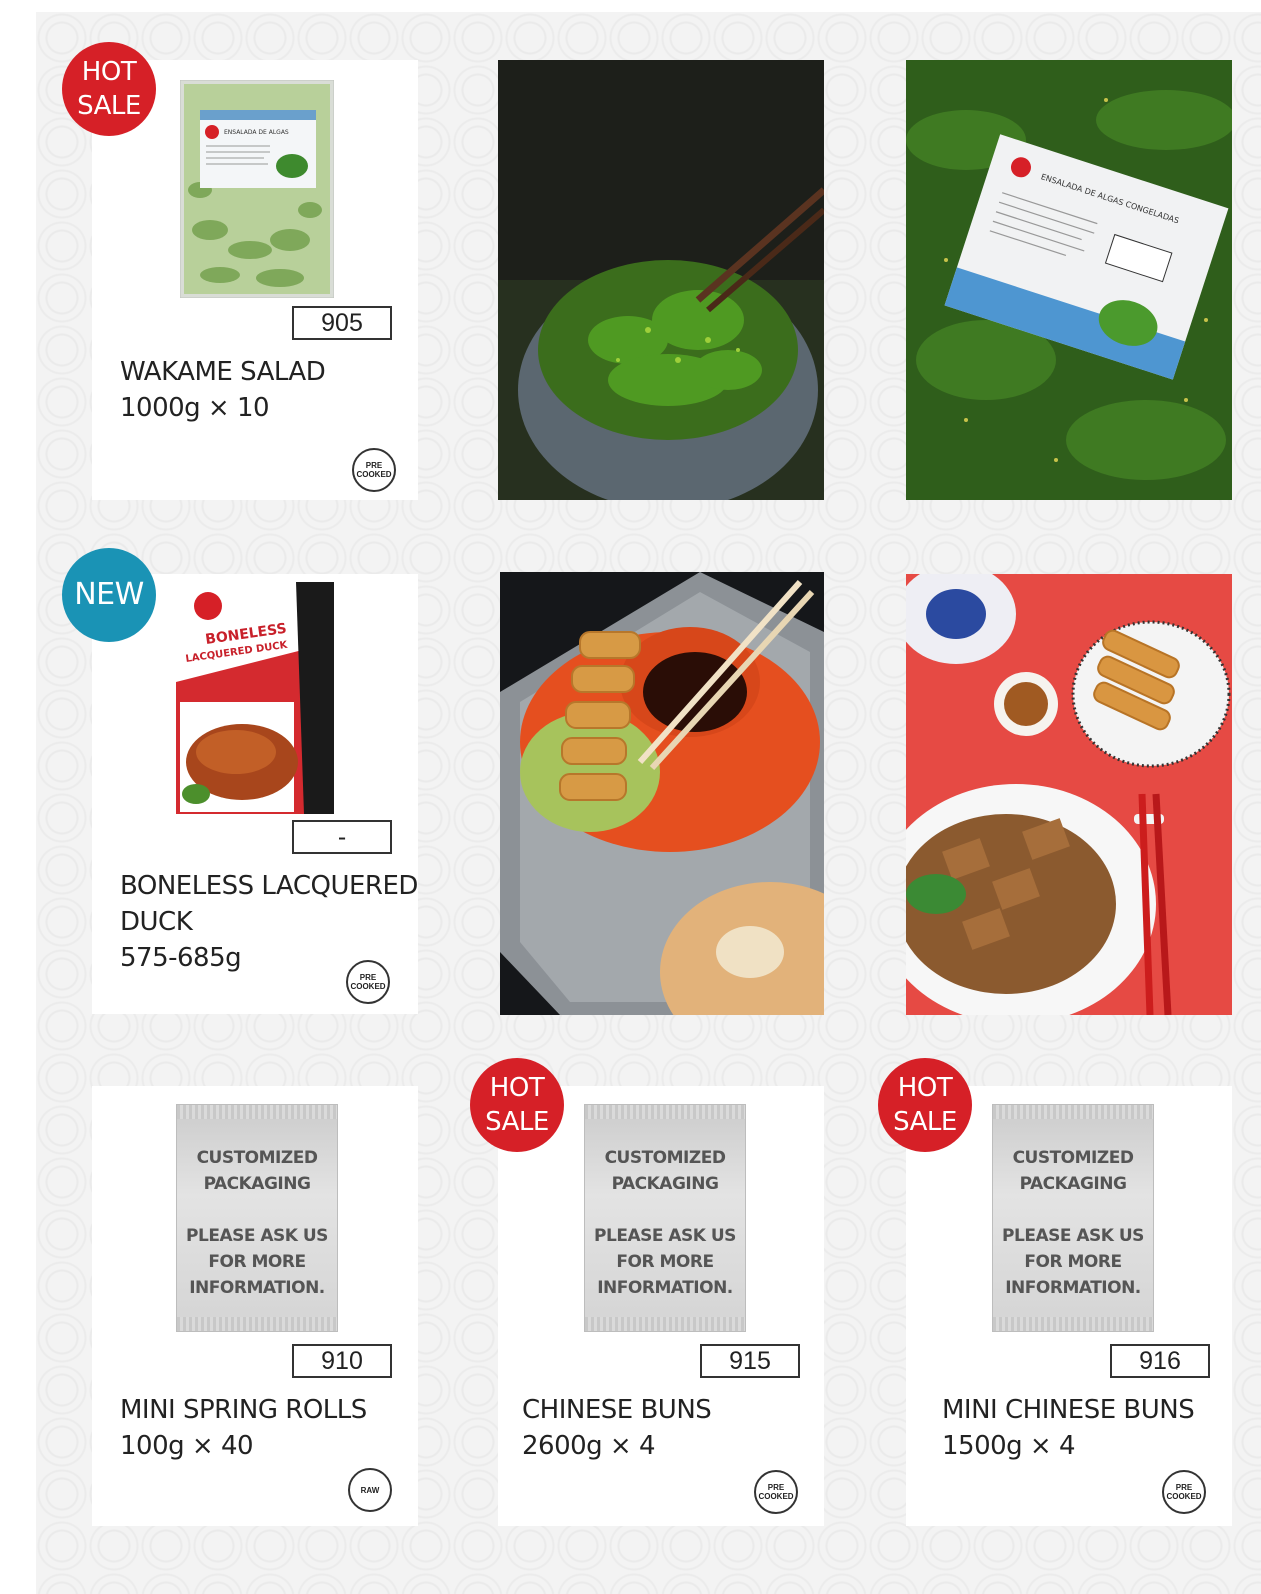  What do you see at coordinates (1068, 1410) in the screenshot?
I see `product-name: MINI CHINESE BUNS` at bounding box center [1068, 1410].